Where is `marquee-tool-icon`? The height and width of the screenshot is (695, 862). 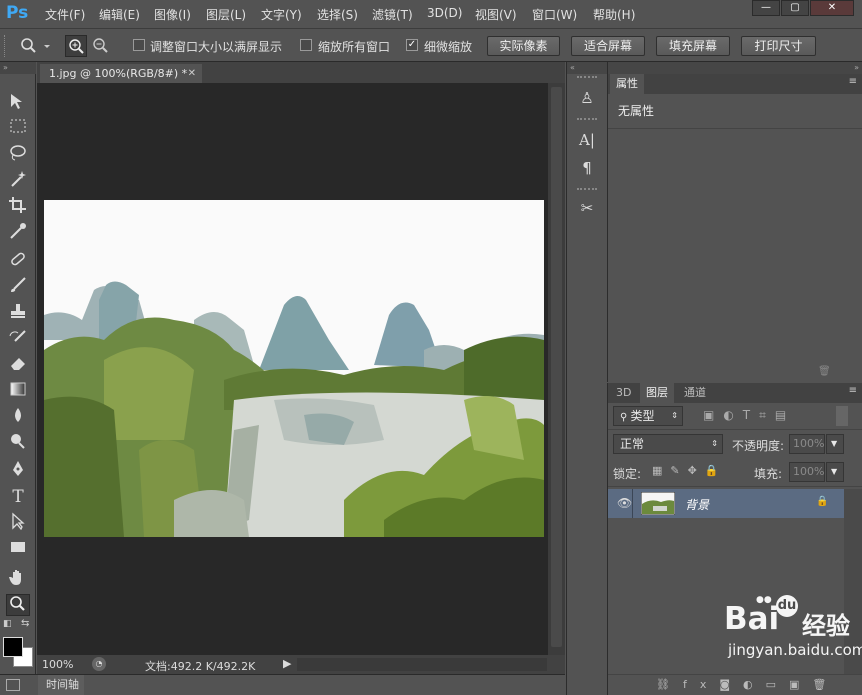 marquee-tool-icon is located at coordinates (18, 129).